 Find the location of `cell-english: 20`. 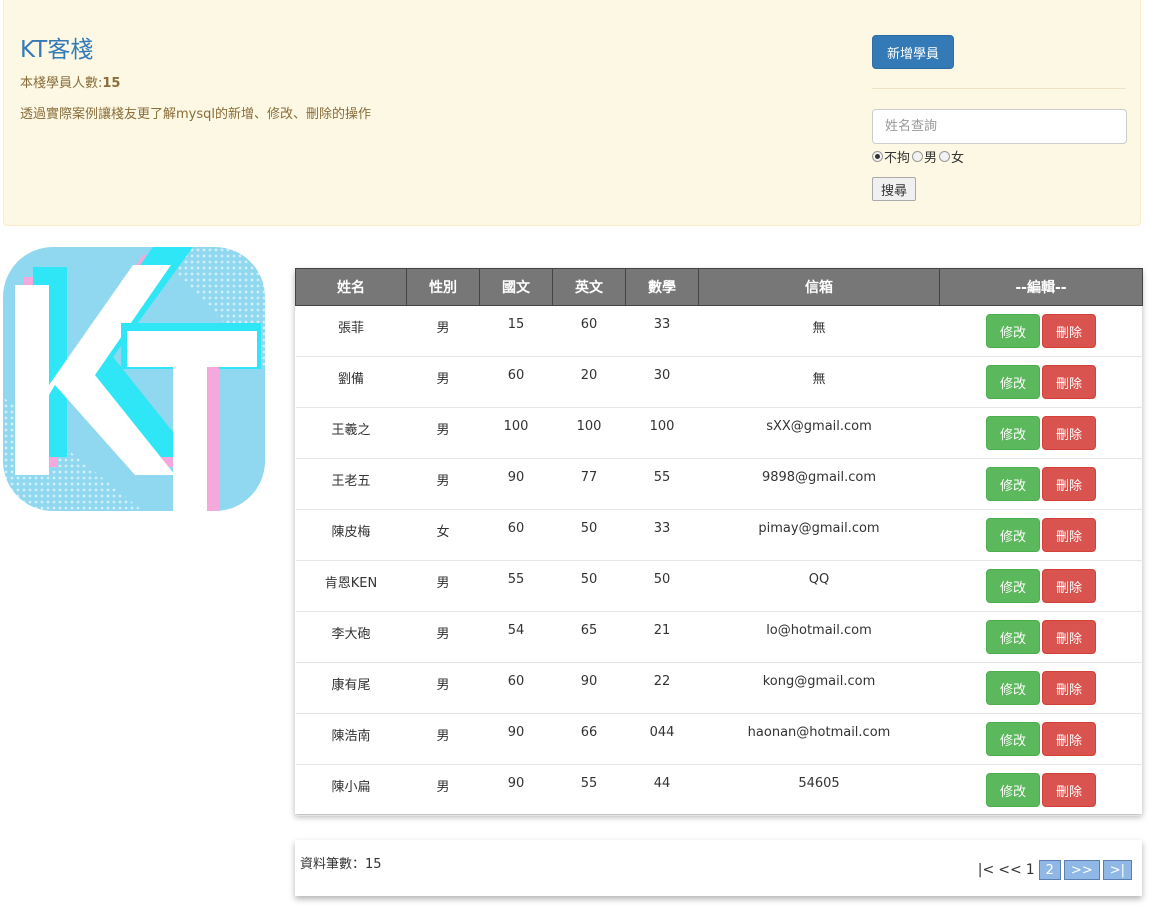

cell-english: 20 is located at coordinates (589, 382).